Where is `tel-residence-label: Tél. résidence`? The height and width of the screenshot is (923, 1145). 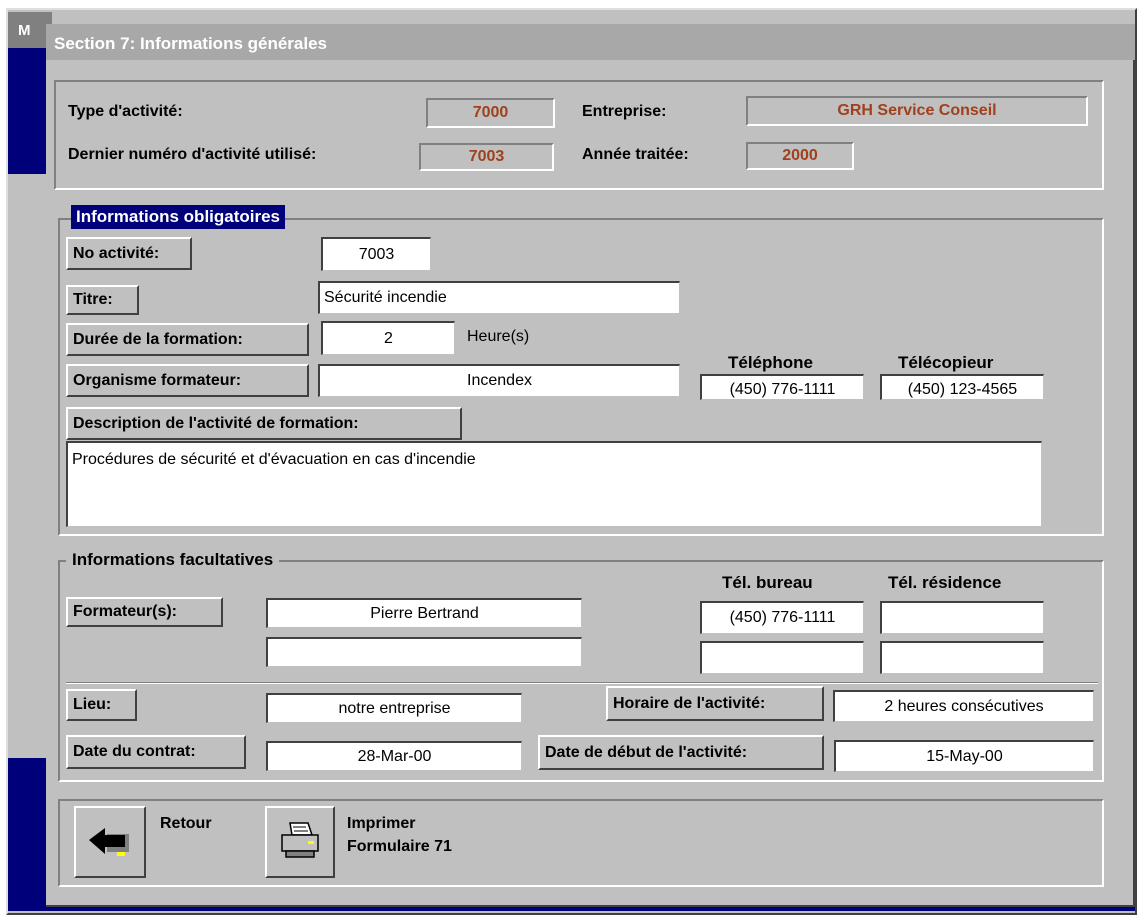 tel-residence-label: Tél. résidence is located at coordinates (945, 582).